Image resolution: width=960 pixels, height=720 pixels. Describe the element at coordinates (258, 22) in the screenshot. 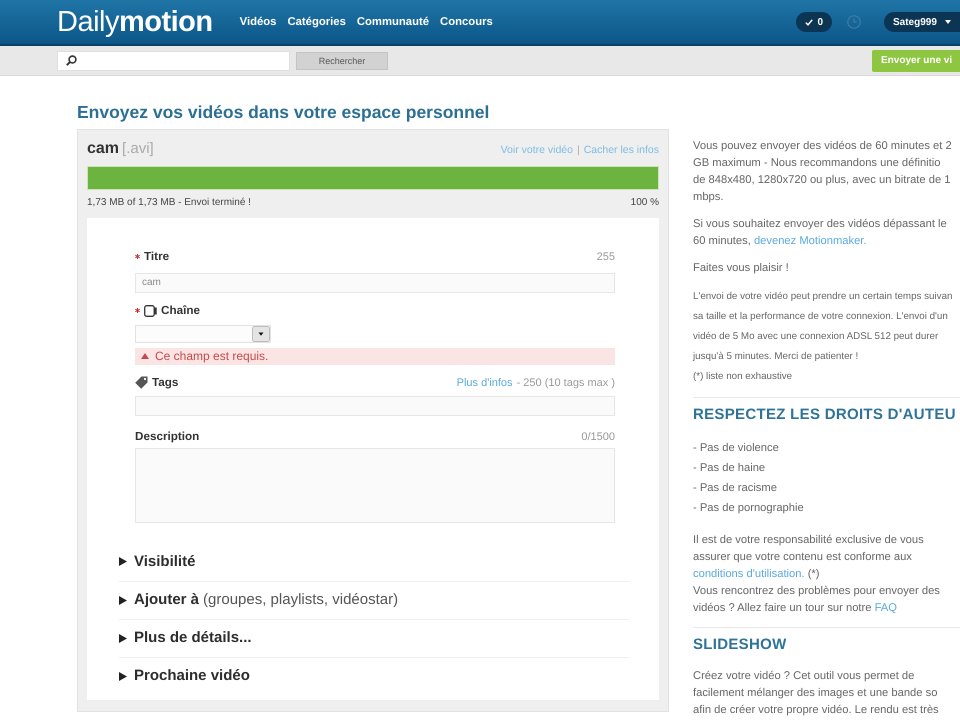

I see `nav-link: Vidéos` at that location.